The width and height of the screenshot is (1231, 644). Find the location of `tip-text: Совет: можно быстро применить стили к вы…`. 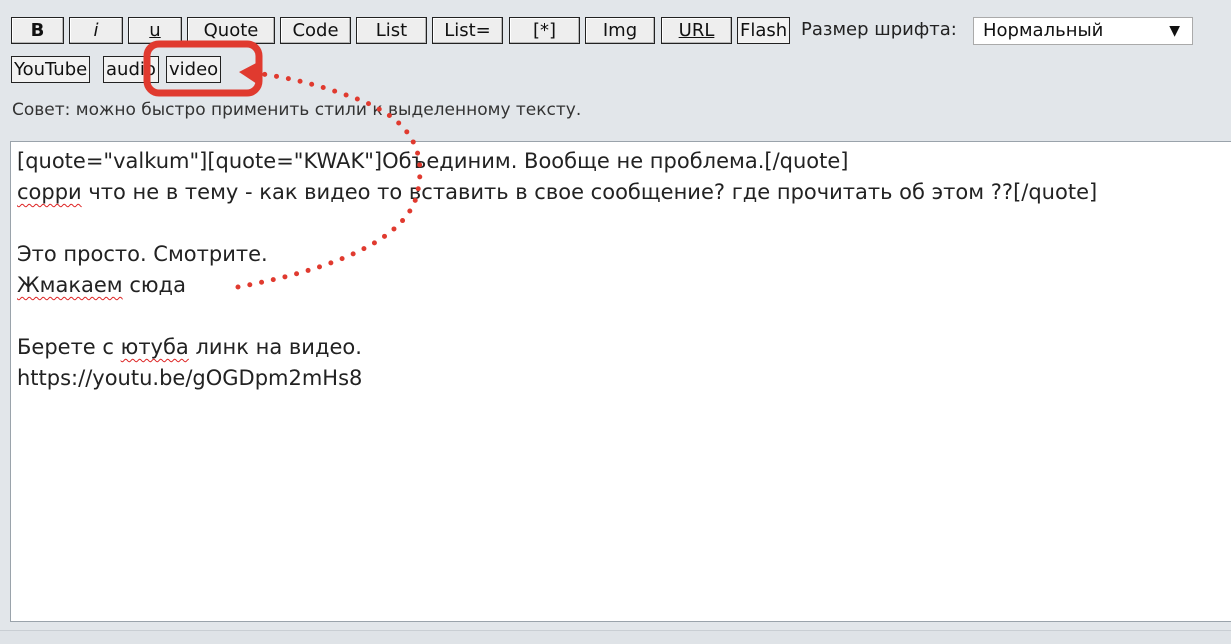

tip-text: Совет: можно быстро применить стили к вы… is located at coordinates (297, 110).